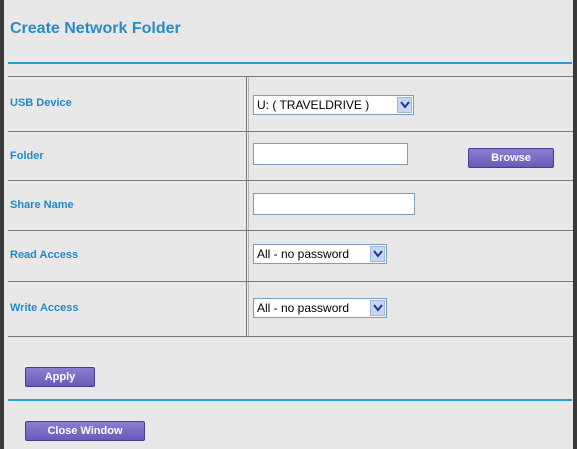  I want to click on share-name-input, so click(334, 204).